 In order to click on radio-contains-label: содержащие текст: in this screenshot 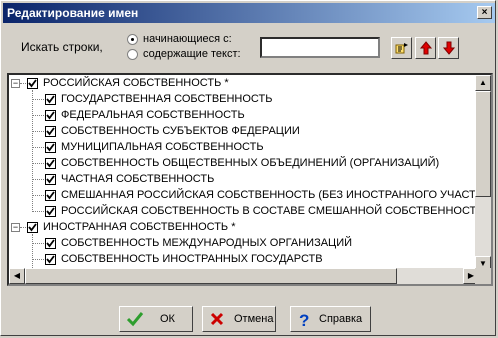, I will do `click(192, 54)`.